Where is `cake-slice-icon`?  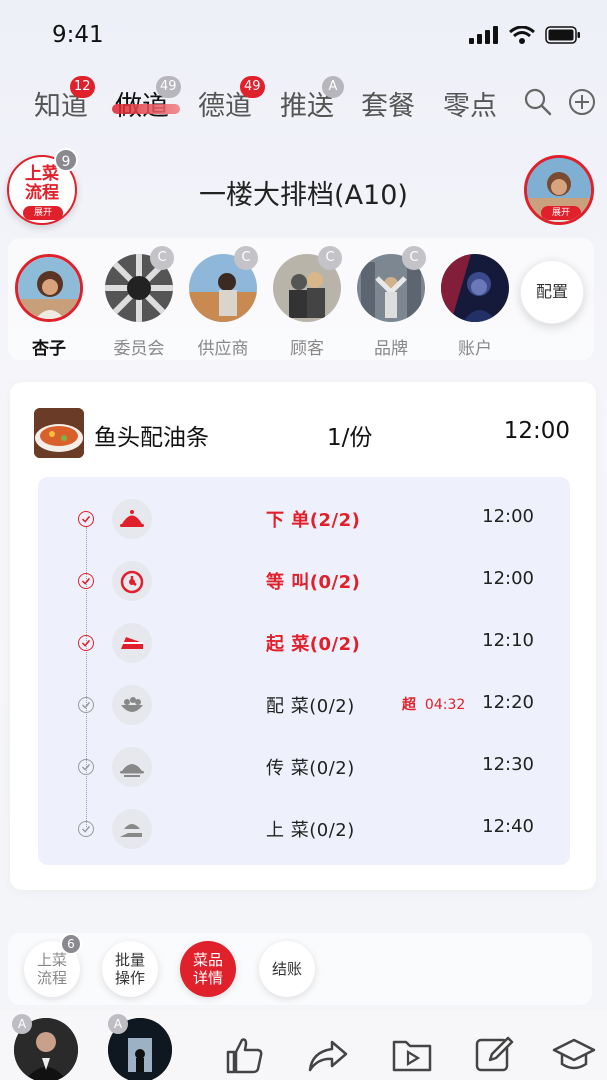
cake-slice-icon is located at coordinates (132, 643).